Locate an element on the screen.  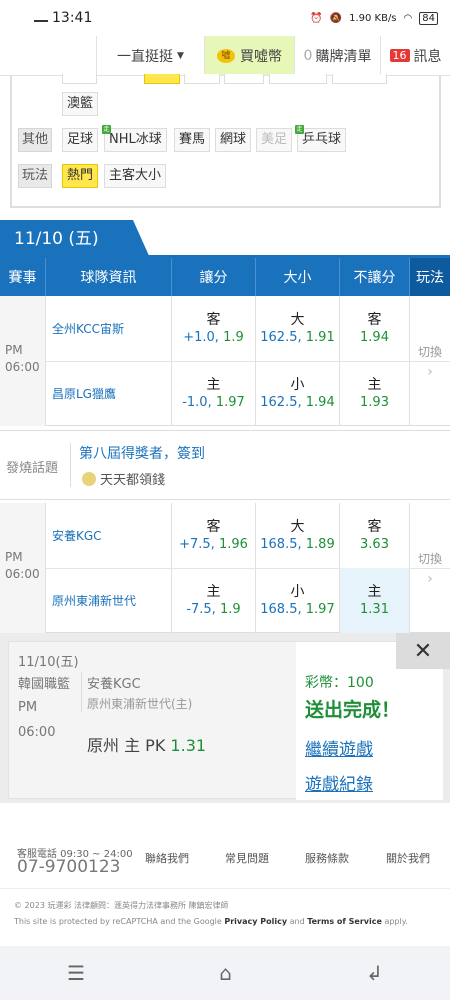
filter-hot: 熱門 is located at coordinates (80, 176).